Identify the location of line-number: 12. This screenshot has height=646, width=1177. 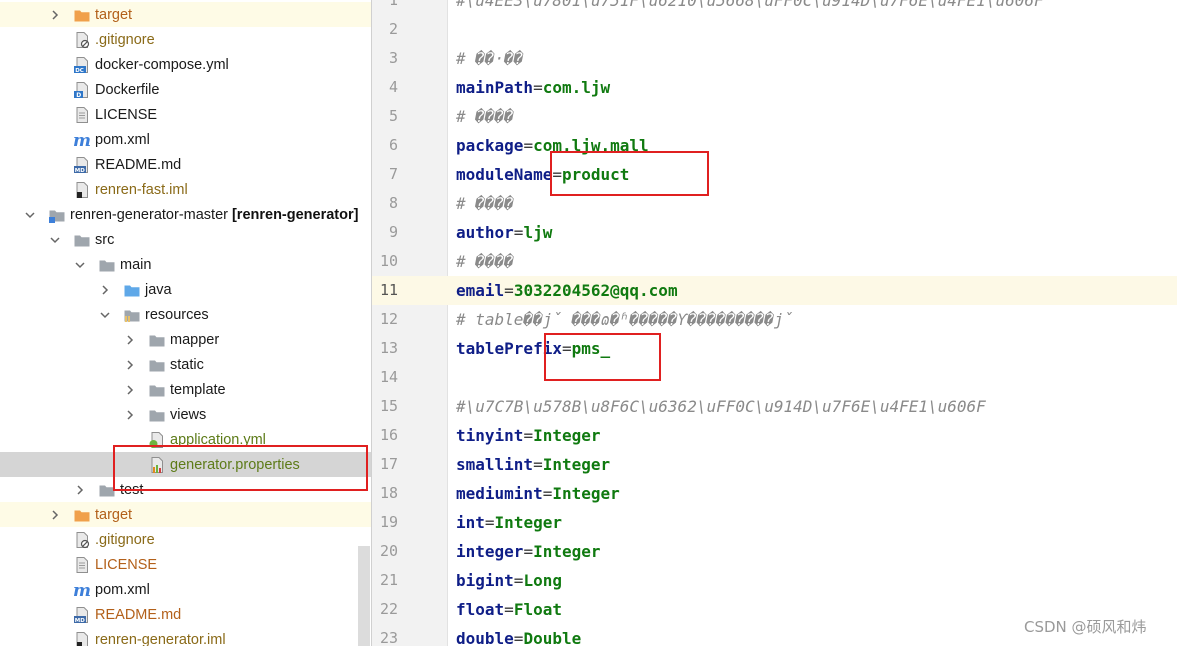
(379, 319).